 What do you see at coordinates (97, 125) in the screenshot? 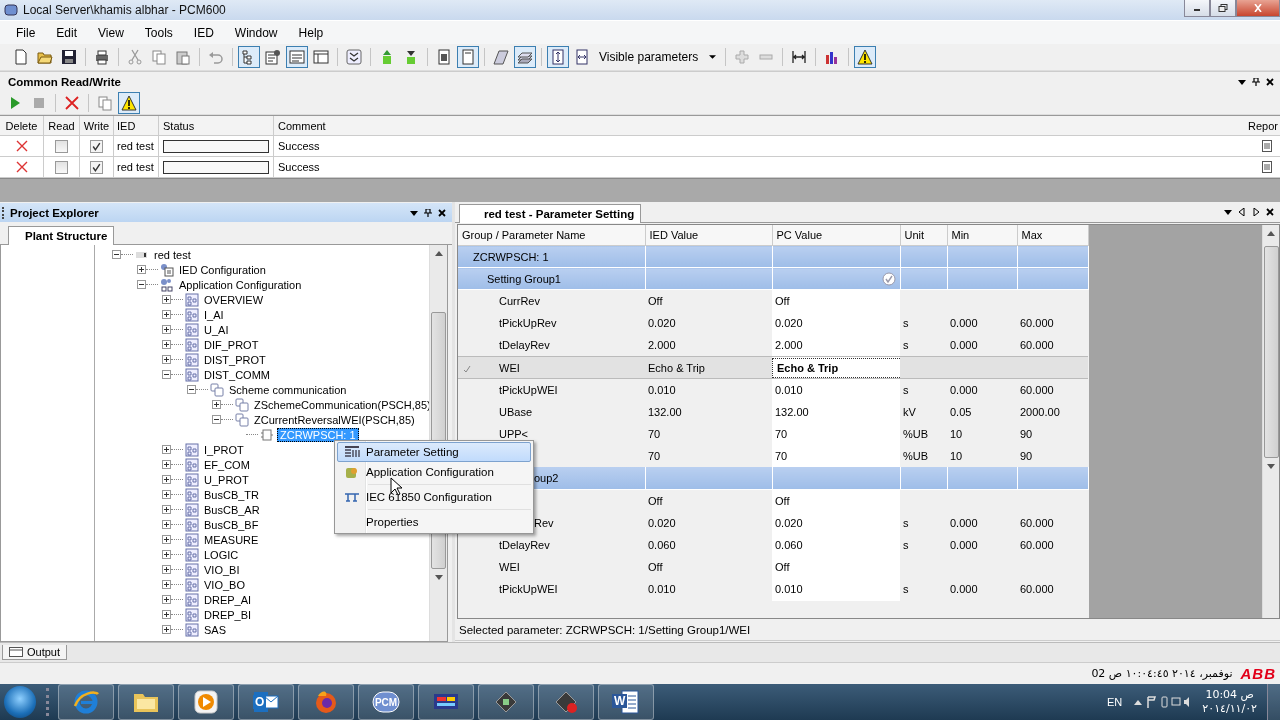
I see `column-header: Write` at bounding box center [97, 125].